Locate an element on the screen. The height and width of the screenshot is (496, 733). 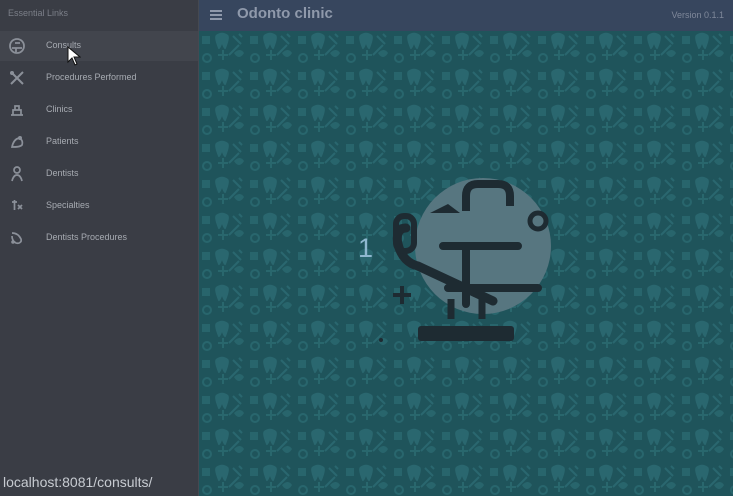
sidebar-item-label: Procedures Performed is located at coordinates (91, 77).